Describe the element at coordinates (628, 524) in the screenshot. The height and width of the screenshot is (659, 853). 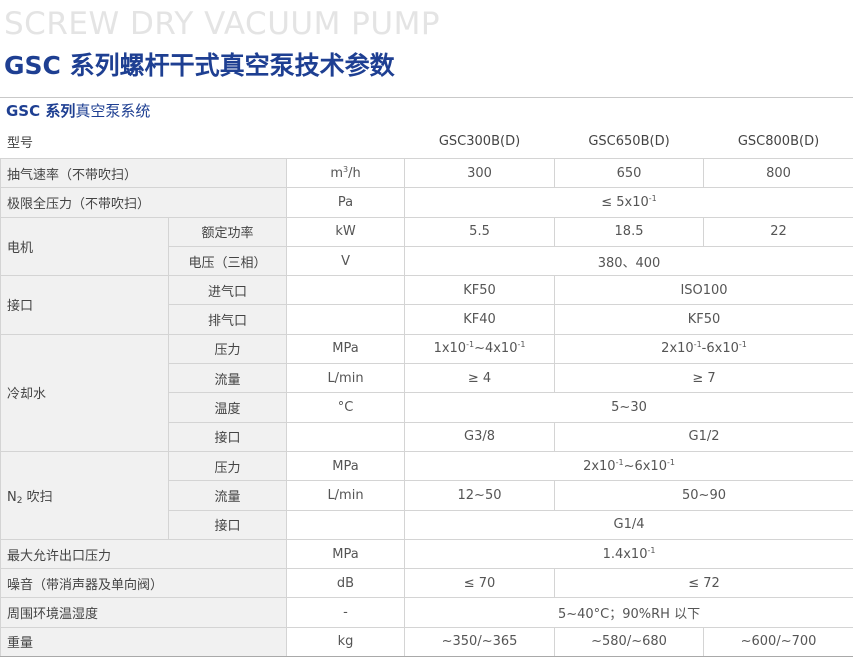
I see `value-cell: G1/4` at that location.